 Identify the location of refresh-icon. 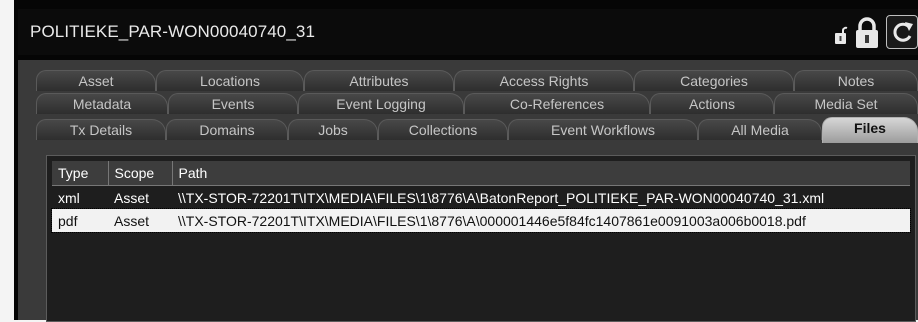
(902, 32).